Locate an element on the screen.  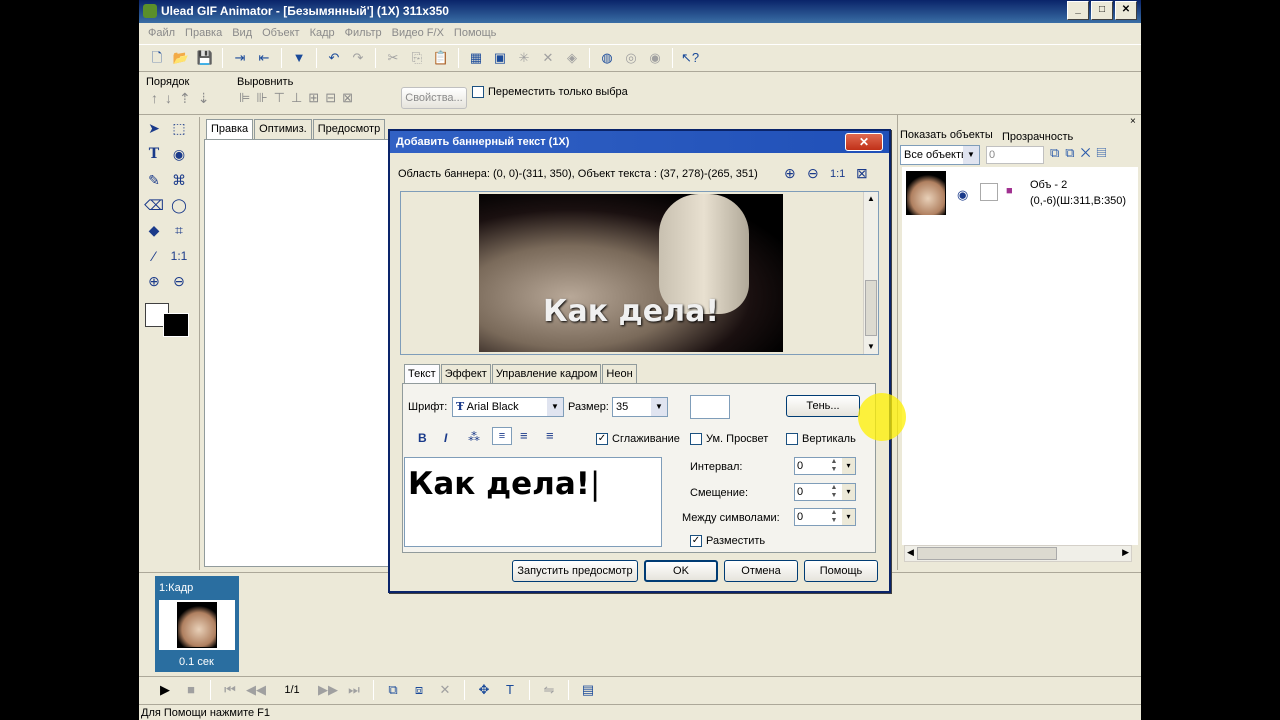
fill-tool-icon: ◆ is located at coordinates (154, 230).